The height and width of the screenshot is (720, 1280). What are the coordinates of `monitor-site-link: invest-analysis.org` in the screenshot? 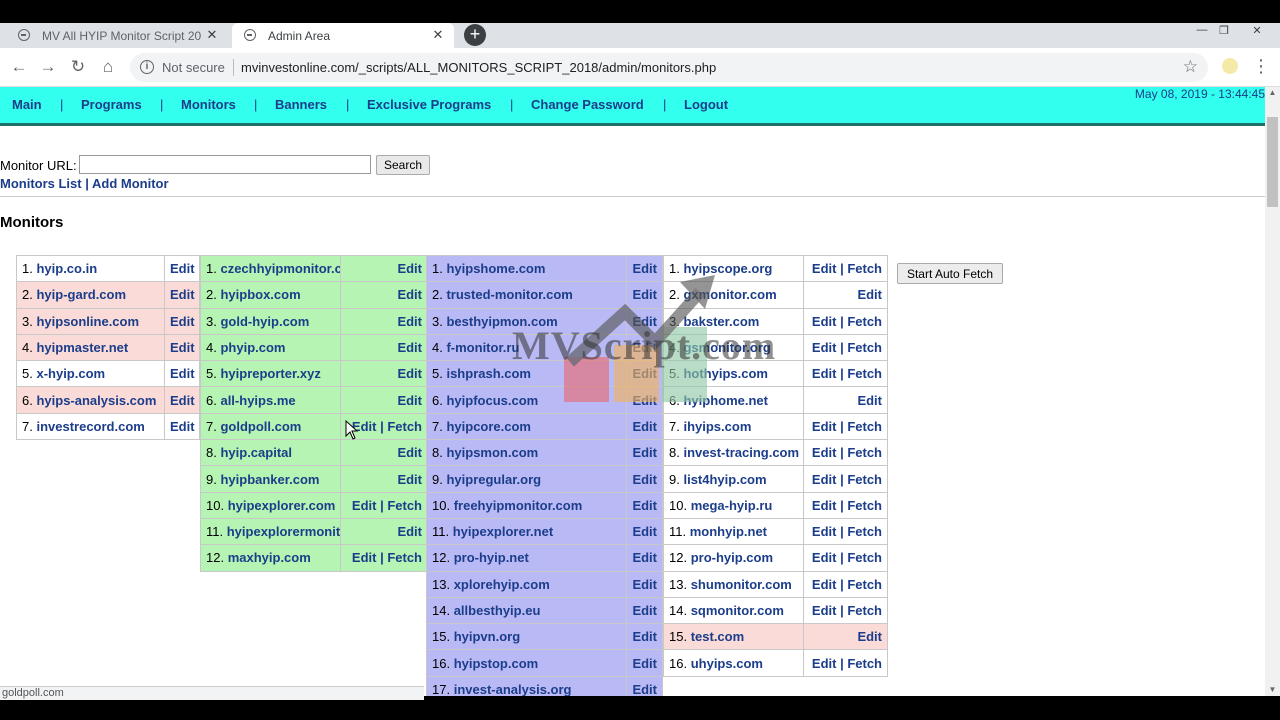 It's located at (513, 689).